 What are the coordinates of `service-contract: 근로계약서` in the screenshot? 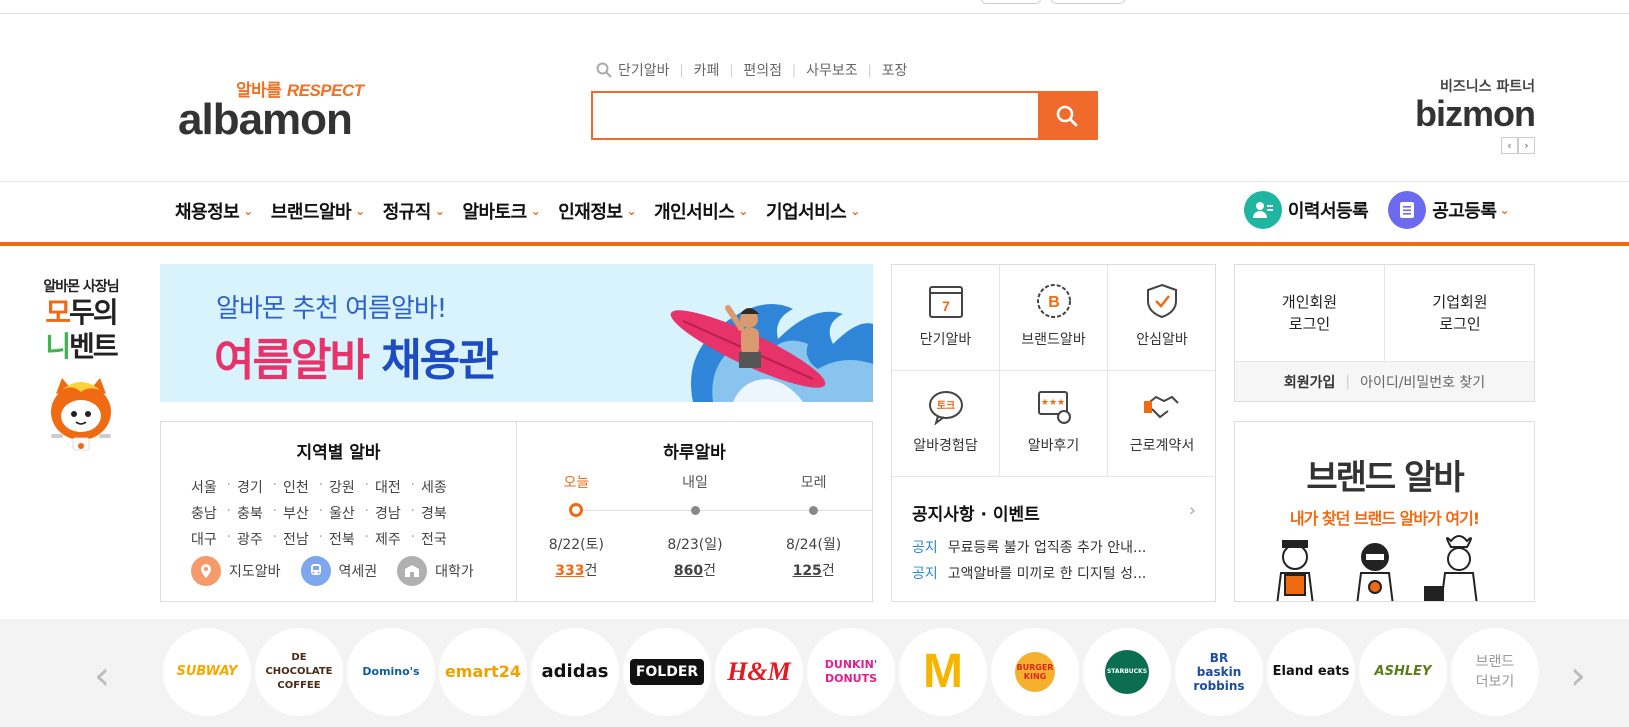 It's located at (1162, 424).